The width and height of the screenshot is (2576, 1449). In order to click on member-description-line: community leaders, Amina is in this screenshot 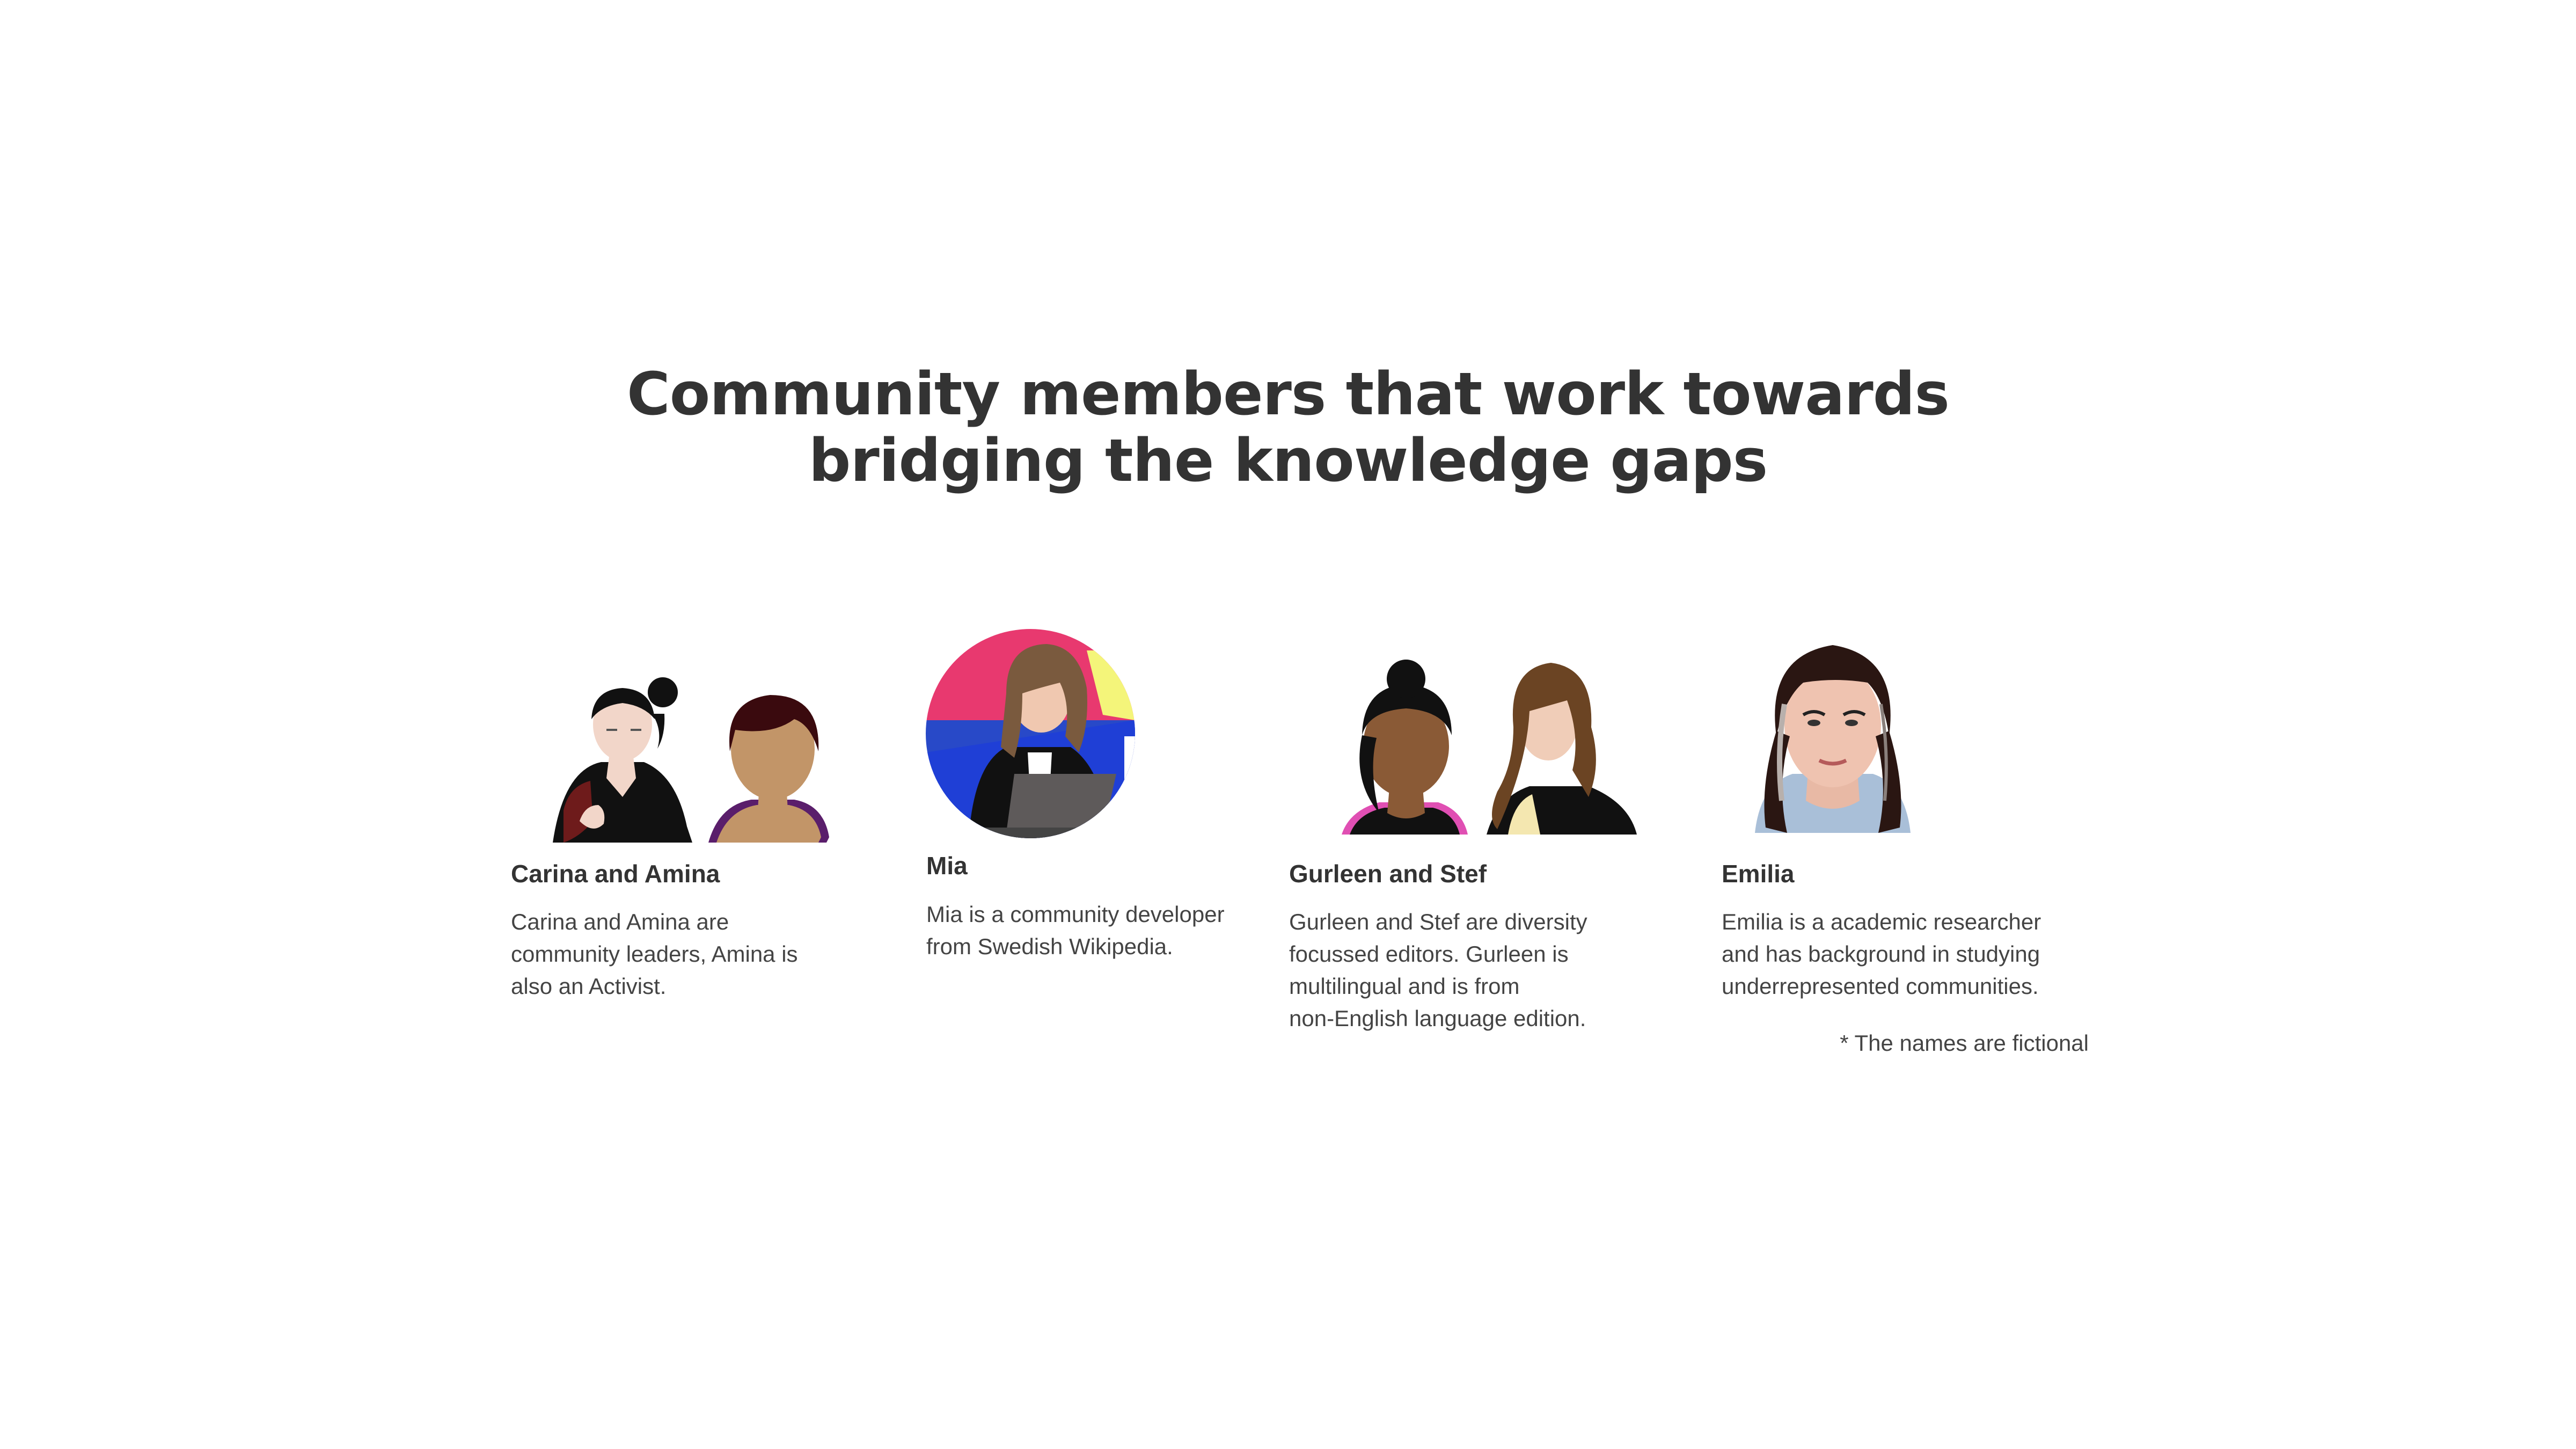, I will do `click(654, 954)`.